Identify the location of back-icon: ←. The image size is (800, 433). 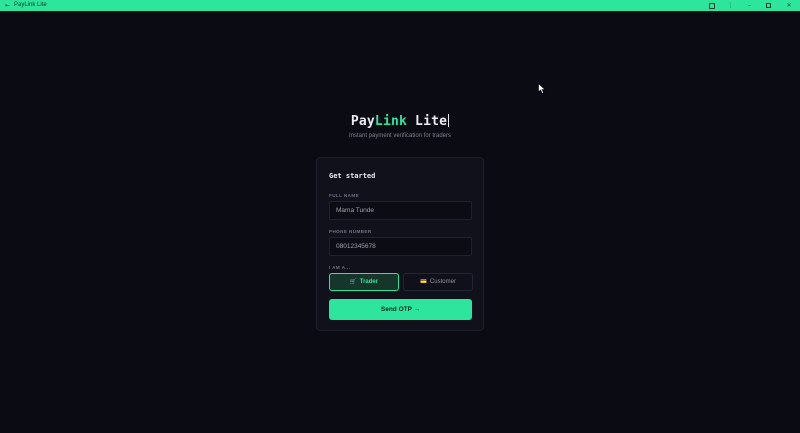
(7, 5).